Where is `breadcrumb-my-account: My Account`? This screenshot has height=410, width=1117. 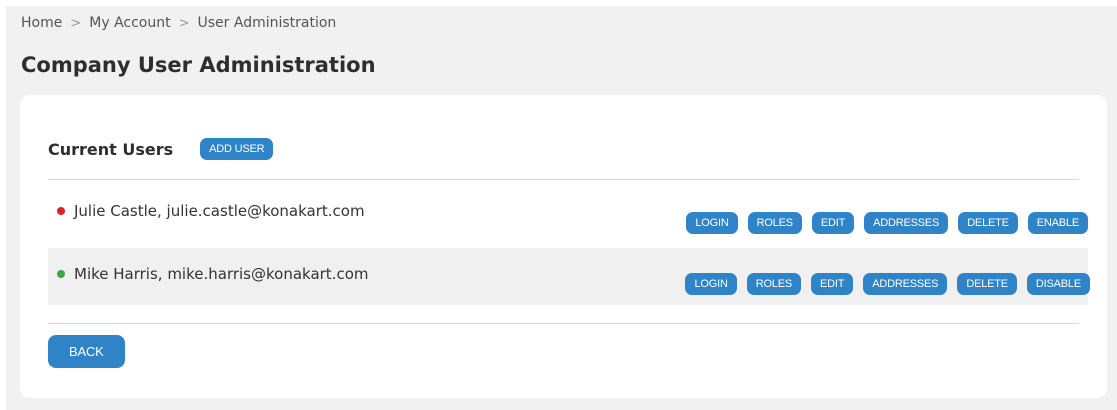
breadcrumb-my-account: My Account is located at coordinates (129, 23).